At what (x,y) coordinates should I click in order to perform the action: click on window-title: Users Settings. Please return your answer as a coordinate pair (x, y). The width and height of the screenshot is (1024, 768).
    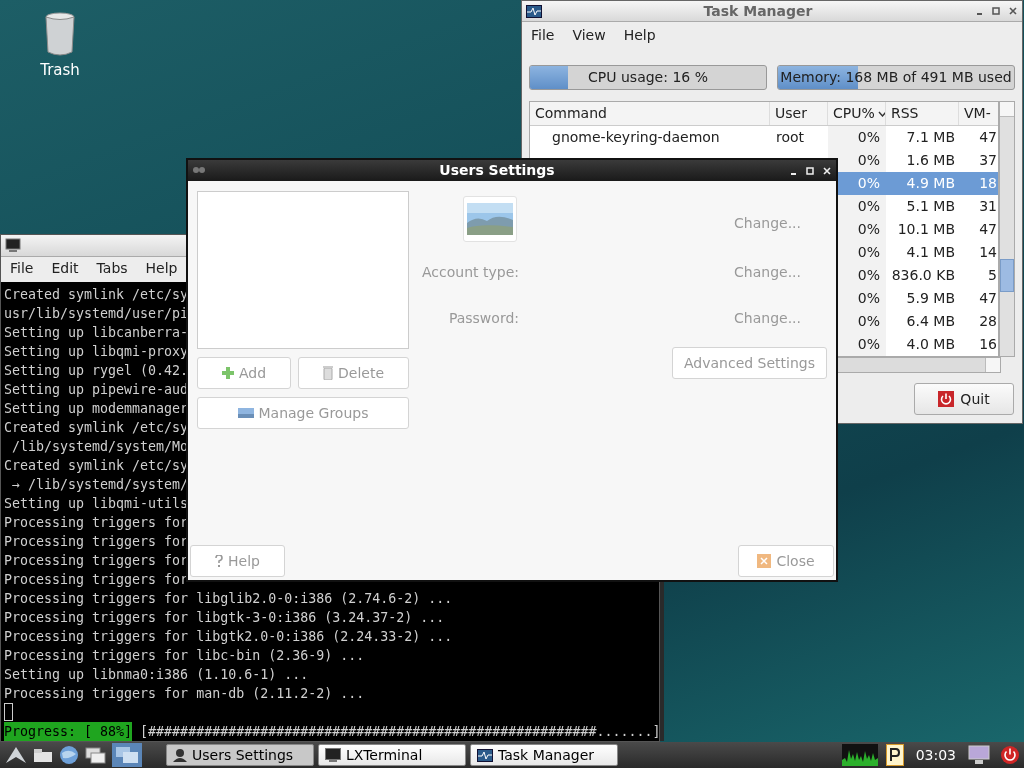
    Looking at the image, I should click on (497, 170).